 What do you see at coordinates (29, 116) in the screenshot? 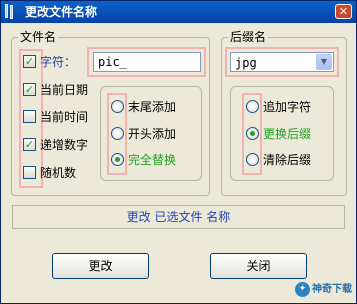
I see `checkbox-current-time-box` at bounding box center [29, 116].